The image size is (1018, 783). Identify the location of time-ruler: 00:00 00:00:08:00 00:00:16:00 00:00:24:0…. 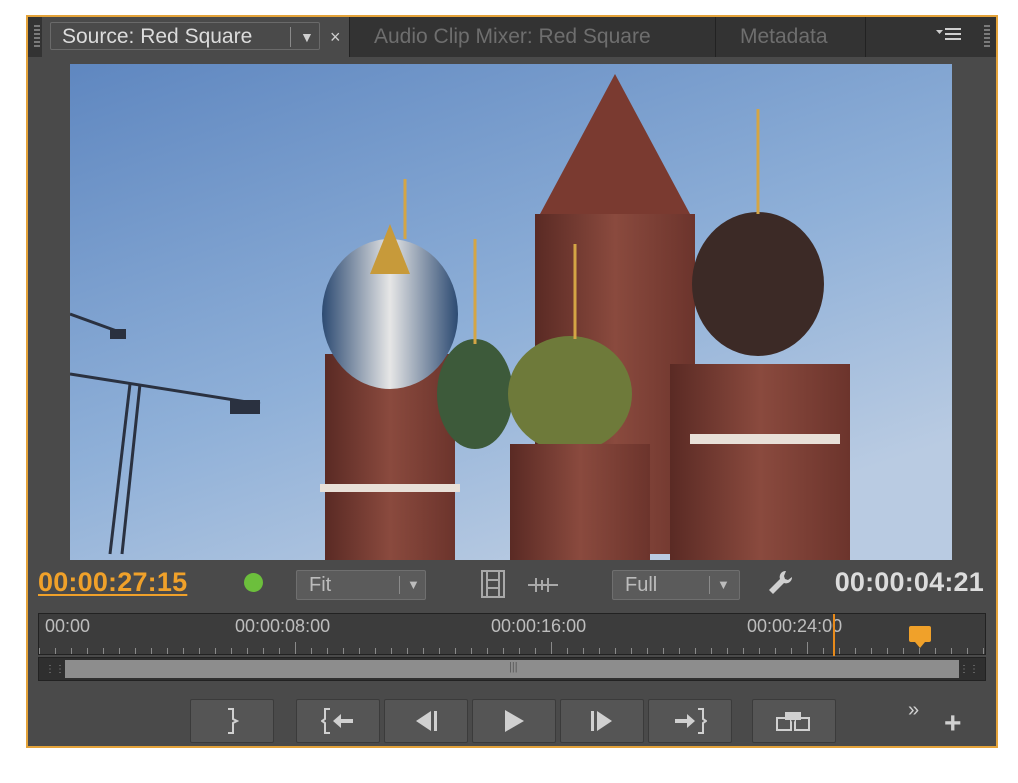
(512, 634).